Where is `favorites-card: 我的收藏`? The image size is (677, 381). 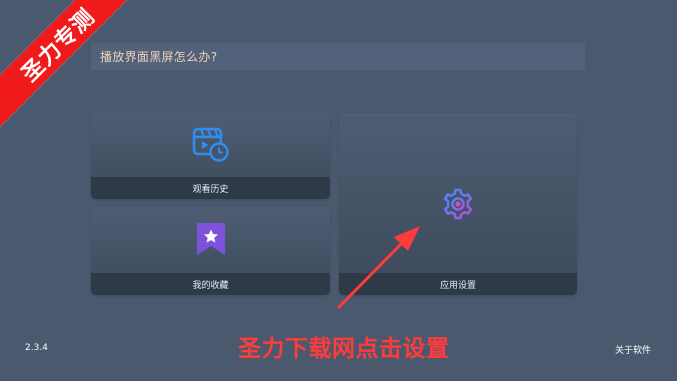
favorites-card: 我的收藏 is located at coordinates (210, 251).